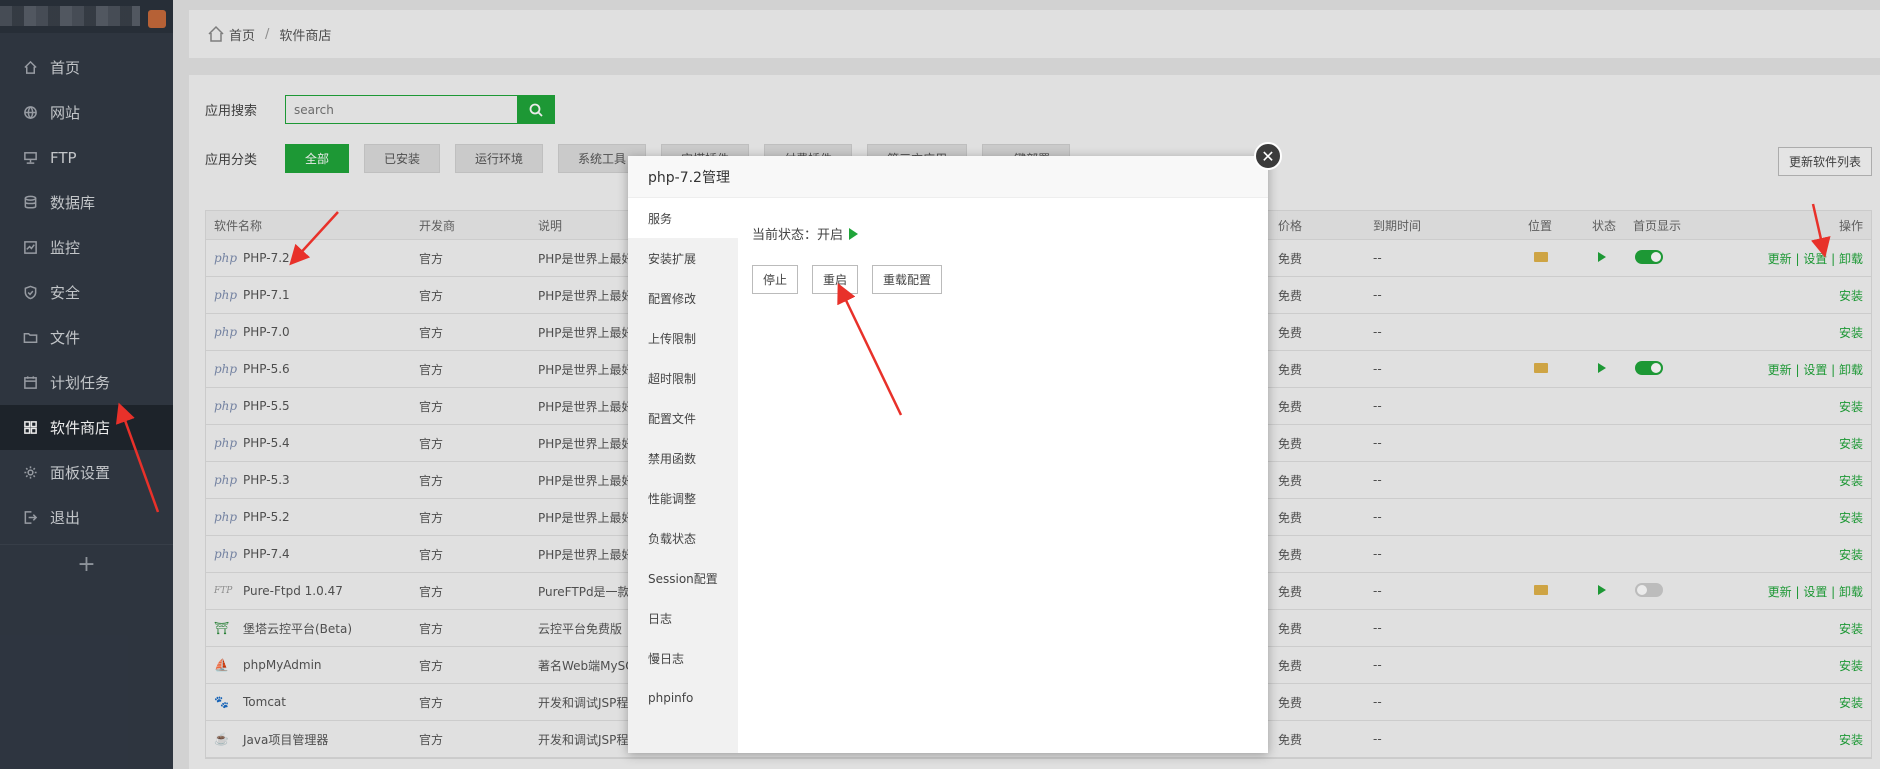 Image resolution: width=1880 pixels, height=769 pixels. What do you see at coordinates (683, 618) in the screenshot?
I see `modal-menu-item: 日志` at bounding box center [683, 618].